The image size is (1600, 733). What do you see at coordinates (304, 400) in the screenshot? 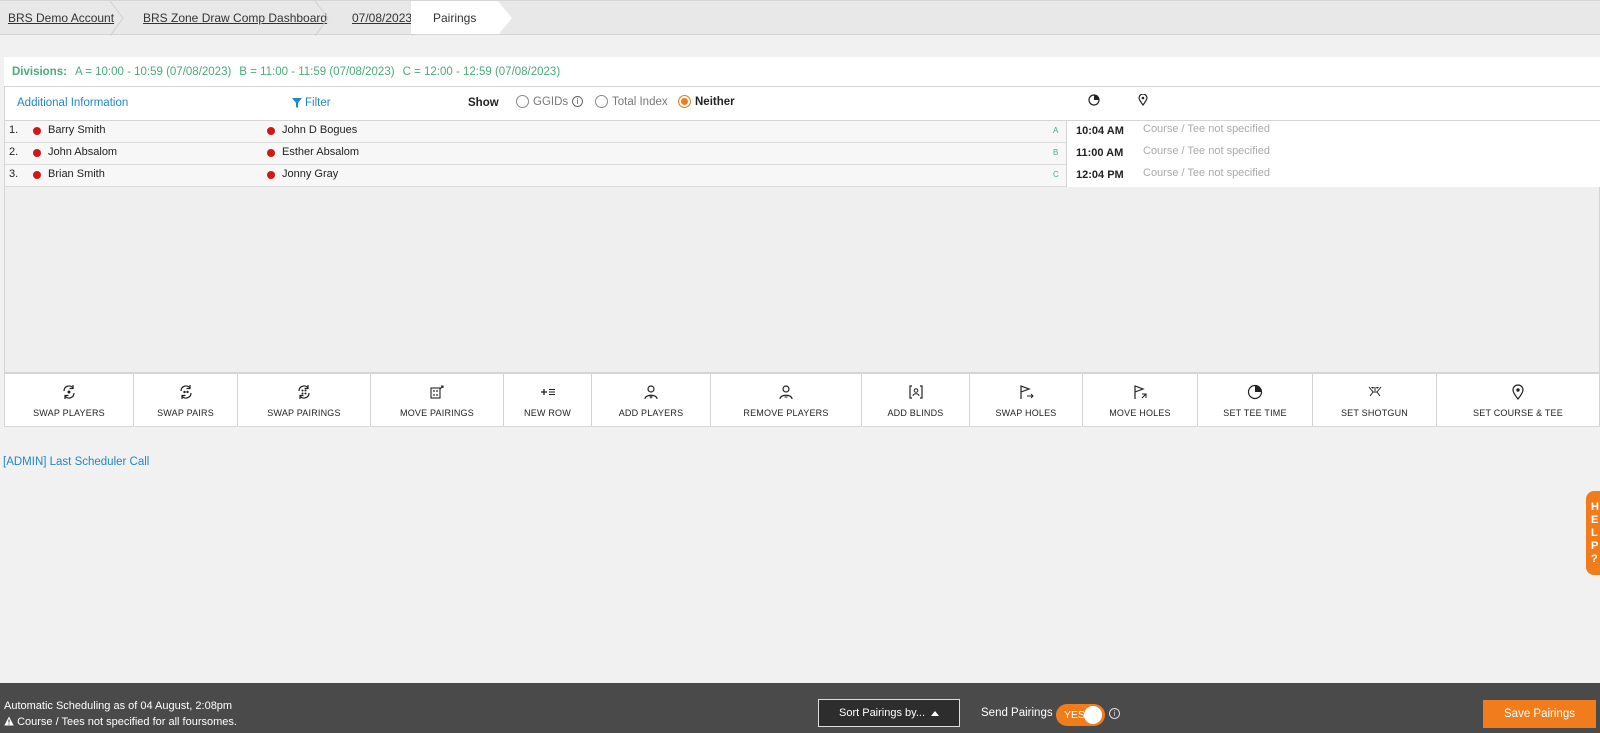
I see `swap-pairings-button: SWAP PAIRINGS` at bounding box center [304, 400].